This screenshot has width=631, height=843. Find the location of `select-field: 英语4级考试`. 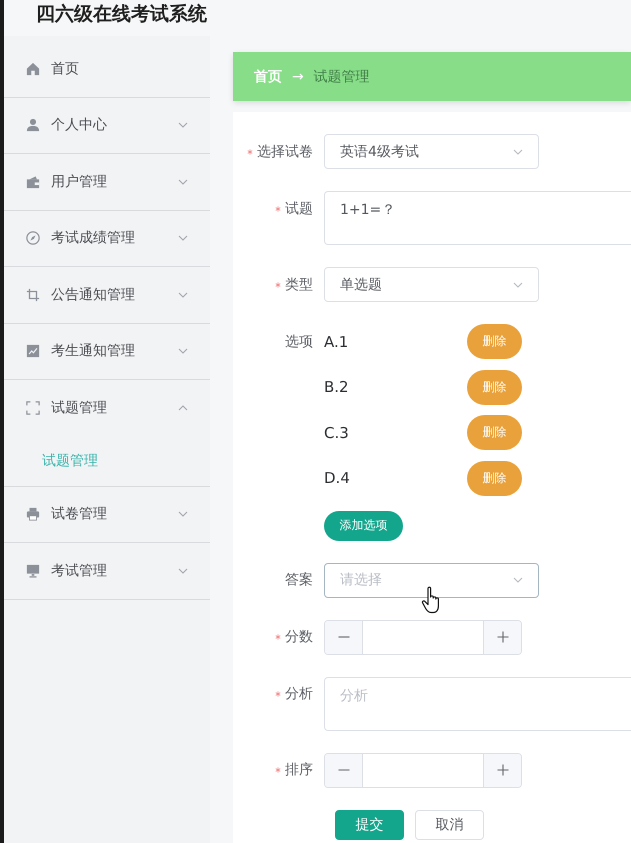

select-field: 英语4级考试 is located at coordinates (431, 151).